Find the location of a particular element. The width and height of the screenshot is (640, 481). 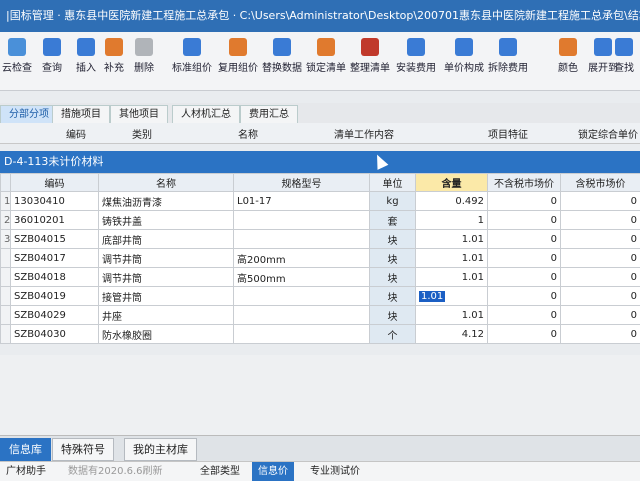

cell-qty: 1 is located at coordinates (452, 220).